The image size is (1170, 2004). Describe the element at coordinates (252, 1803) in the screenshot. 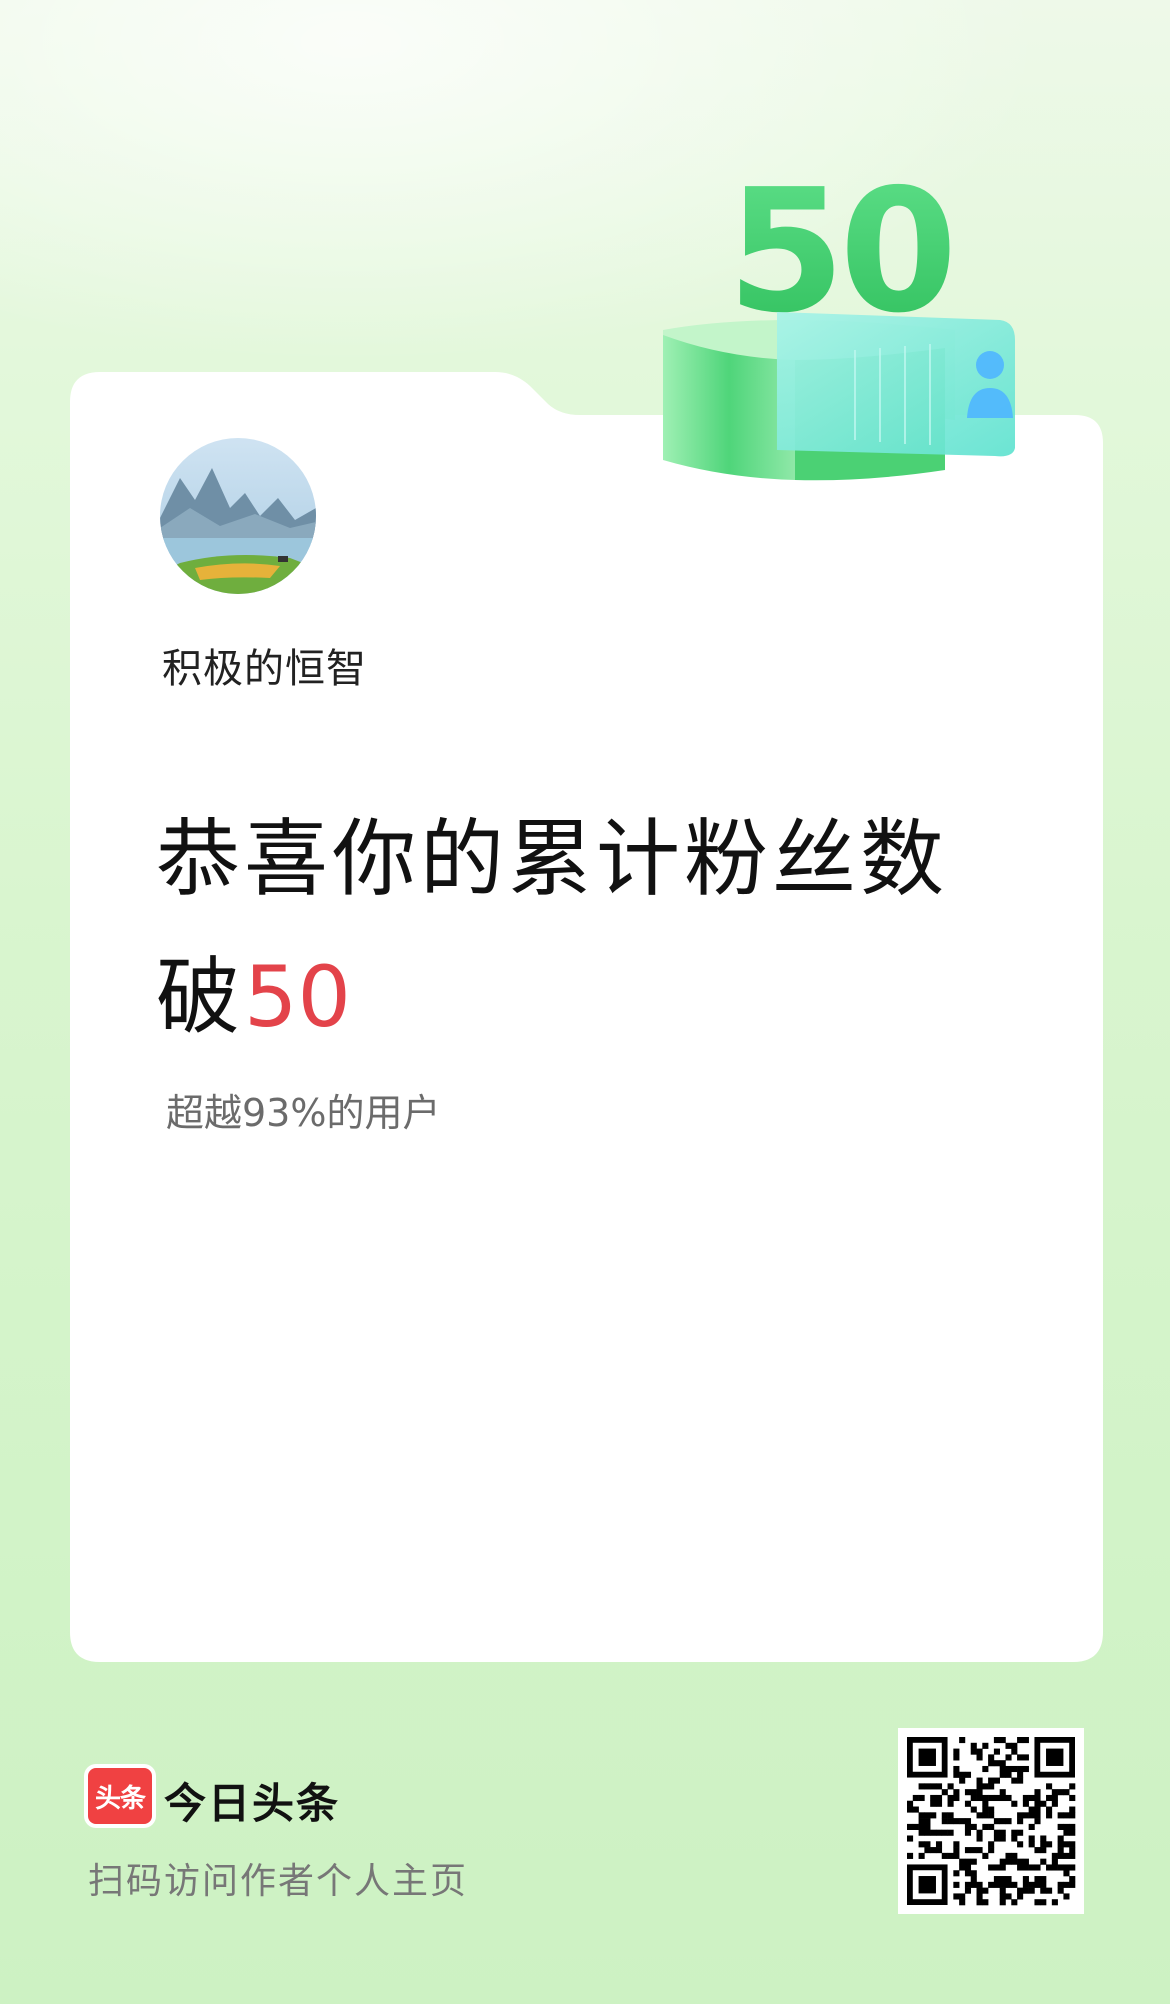

I see `brand-name: 今日头条` at that location.